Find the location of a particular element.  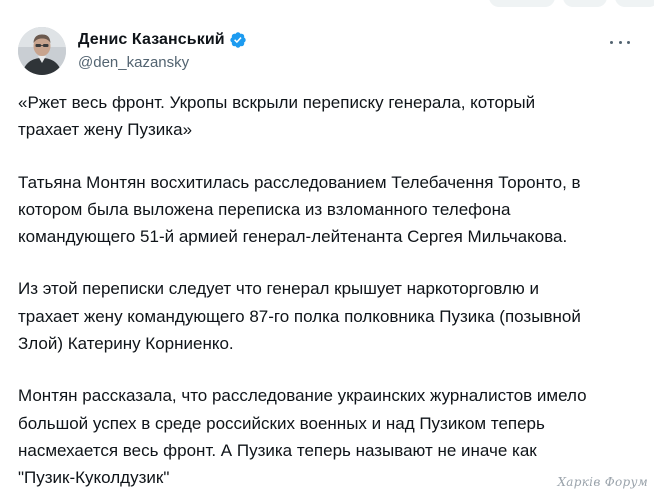

more-options-icon is located at coordinates (620, 42).